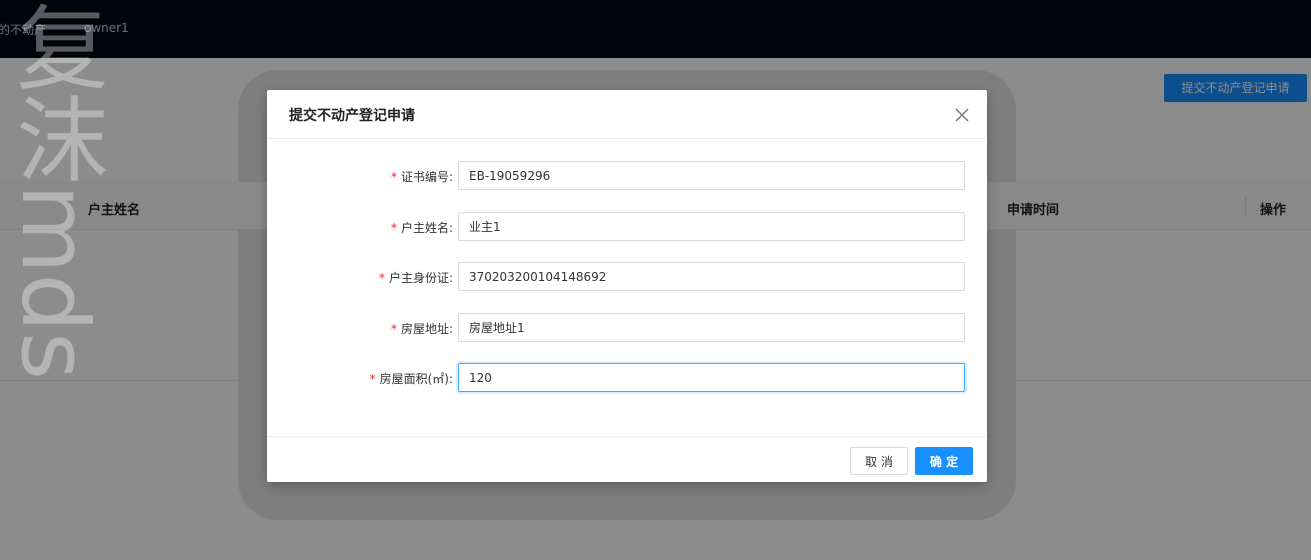  Describe the element at coordinates (420, 278) in the screenshot. I see `owner-id-label-text: 户主身份证:` at that location.